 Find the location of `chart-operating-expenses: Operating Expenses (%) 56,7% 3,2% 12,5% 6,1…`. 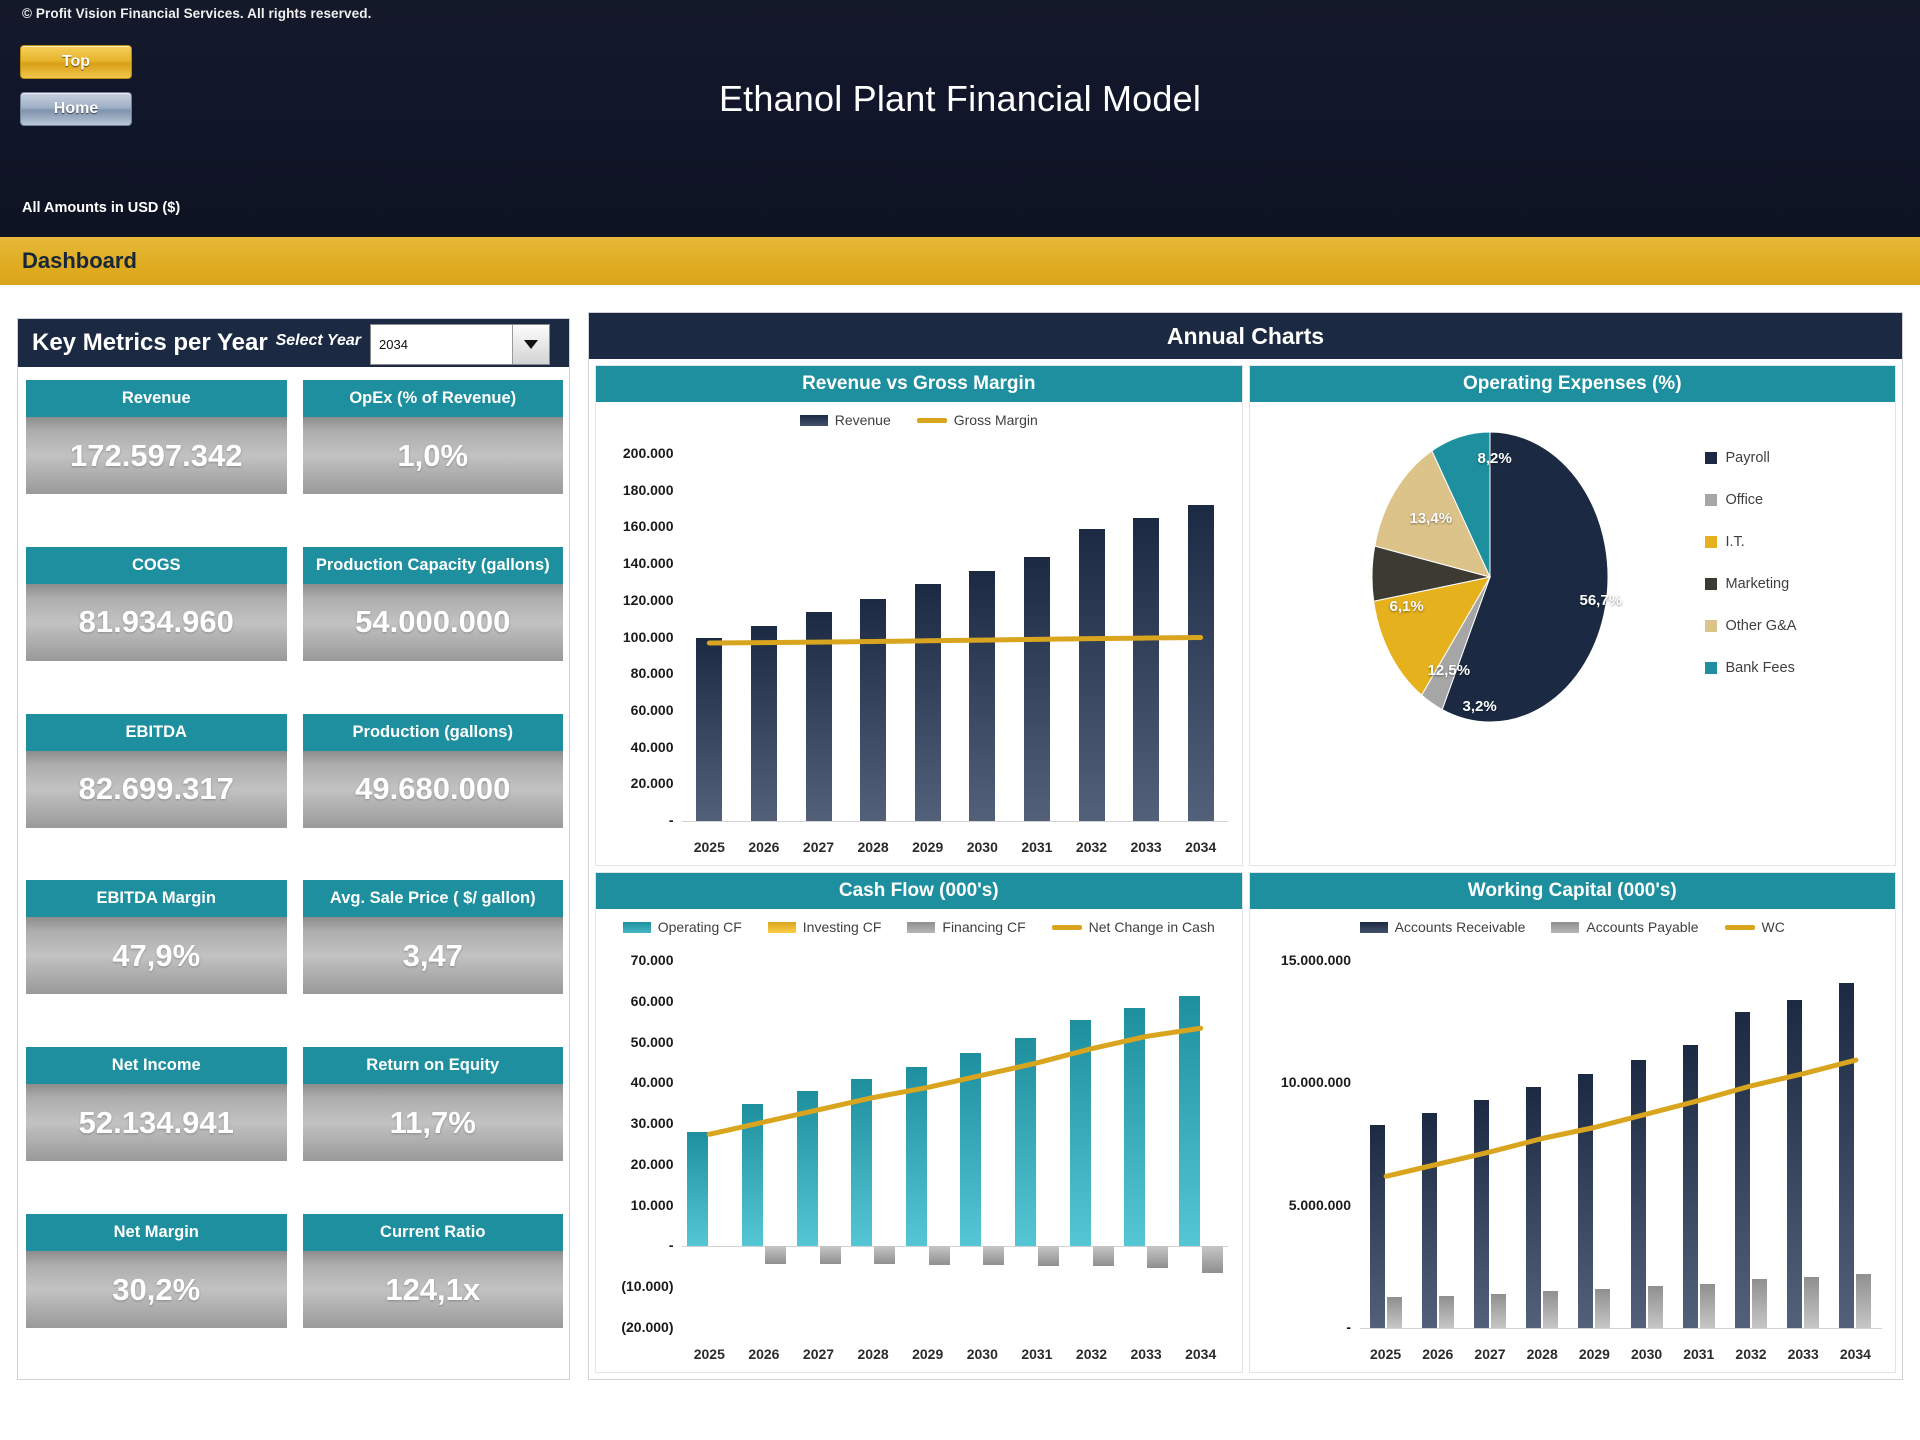

chart-operating-expenses: Operating Expenses (%) 56,7% 3,2% 12,5% 6,1… is located at coordinates (1572, 615).